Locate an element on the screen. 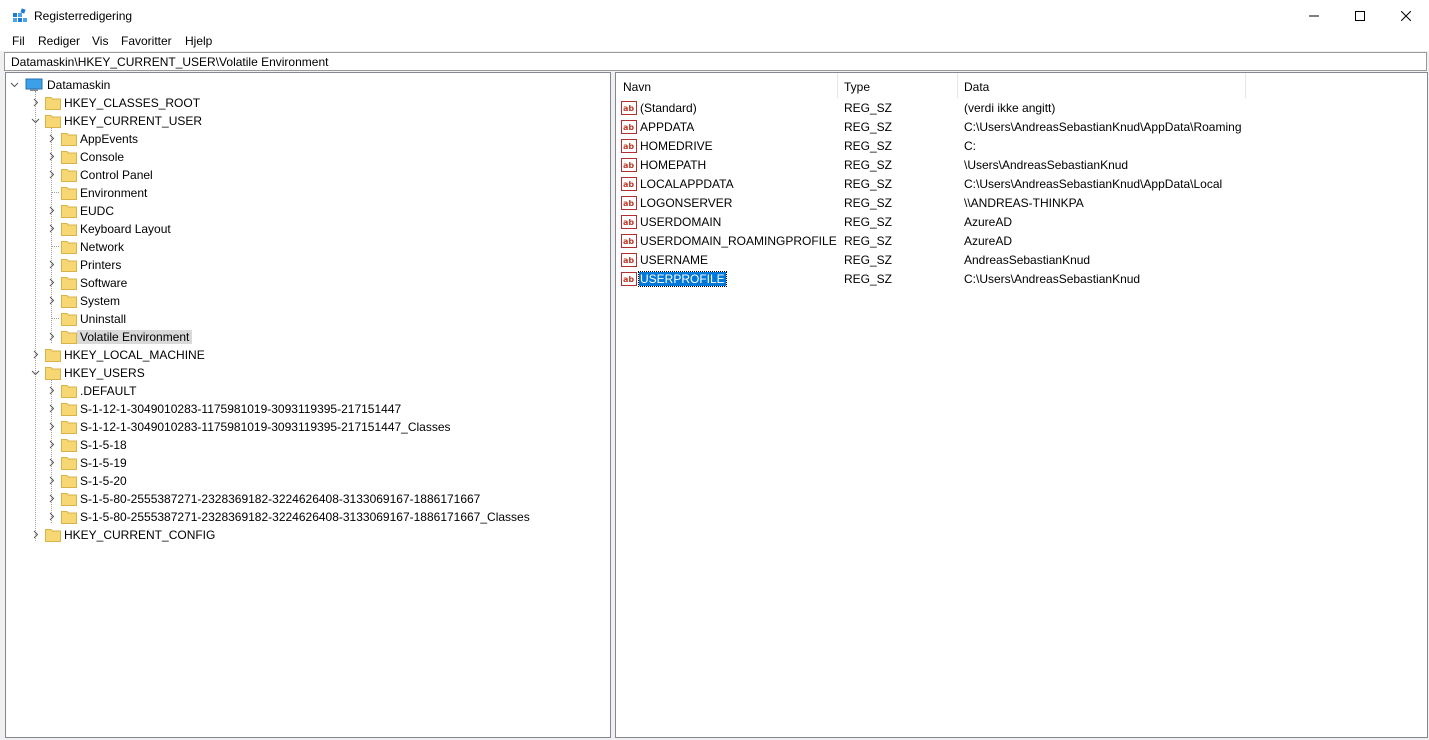 This screenshot has width=1429, height=740. list-row: ab LOGONSERVER REG_SZ \\ANDREAS-THINKPA is located at coordinates (1021, 203).